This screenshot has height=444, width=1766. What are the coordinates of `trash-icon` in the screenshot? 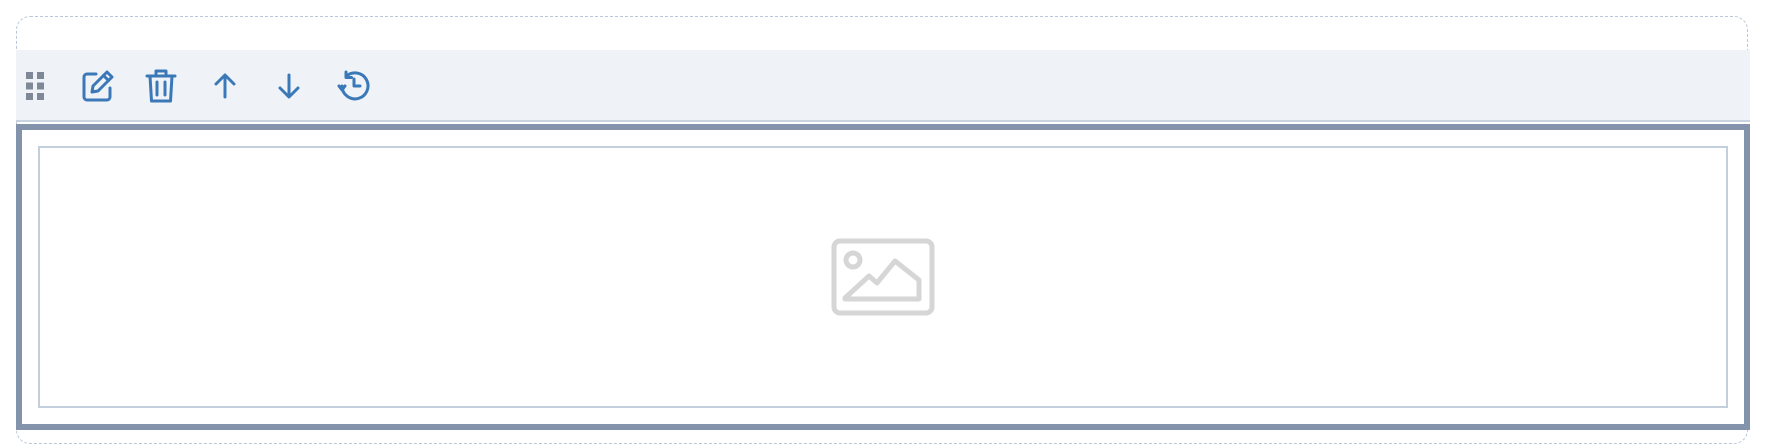 It's located at (161, 86).